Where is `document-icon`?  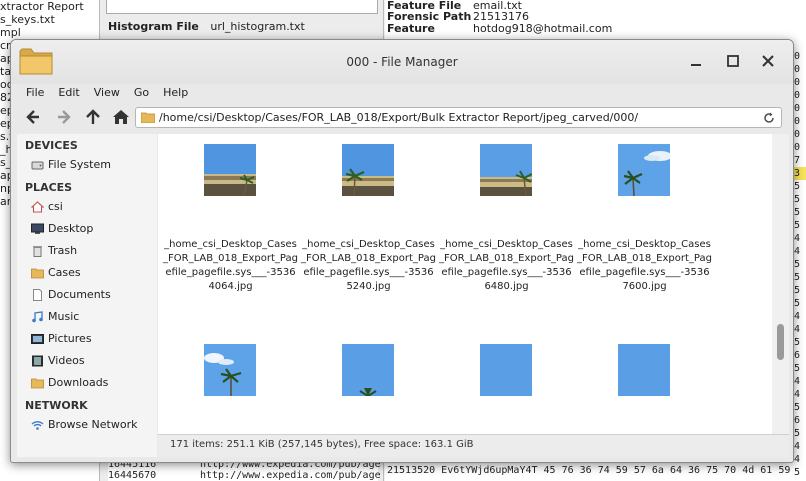 document-icon is located at coordinates (37, 295).